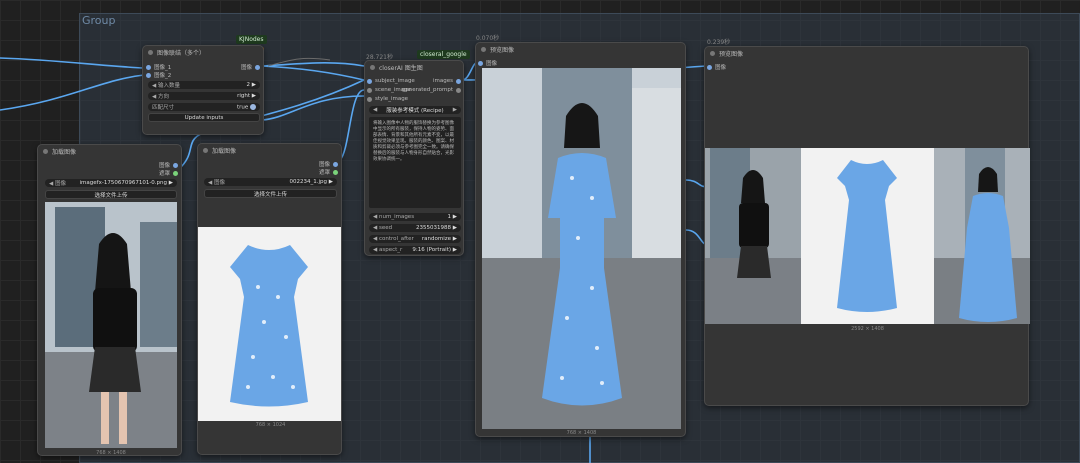 This screenshot has width=1080, height=463. Describe the element at coordinates (99, 20) in the screenshot. I see `group-title: Group` at that location.